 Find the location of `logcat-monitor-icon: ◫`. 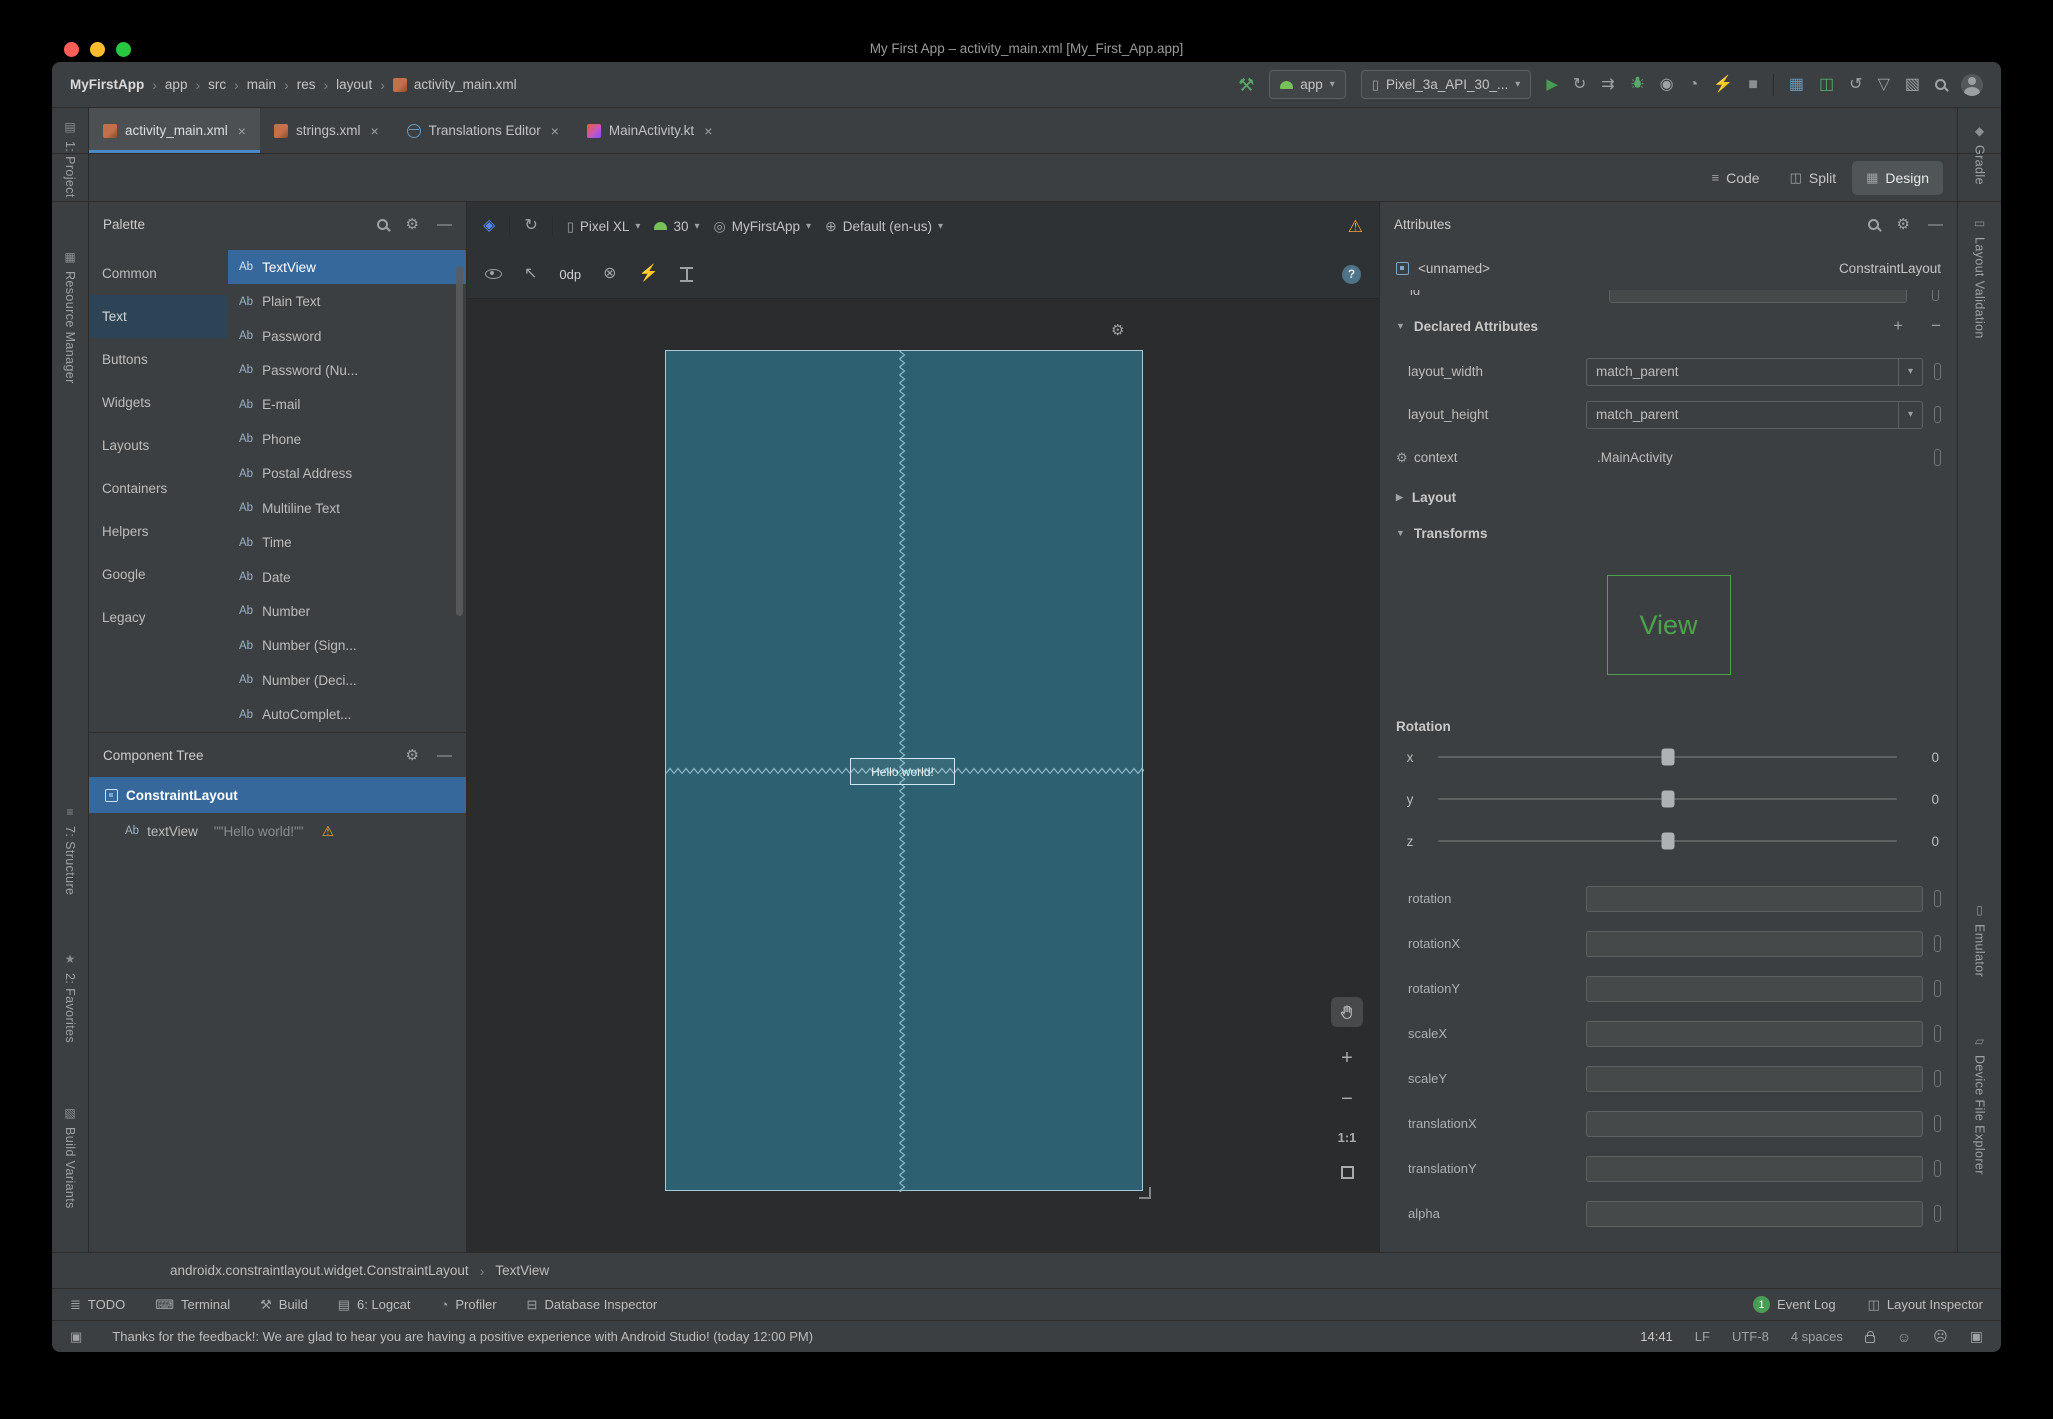

logcat-monitor-icon: ◫ is located at coordinates (1826, 84).